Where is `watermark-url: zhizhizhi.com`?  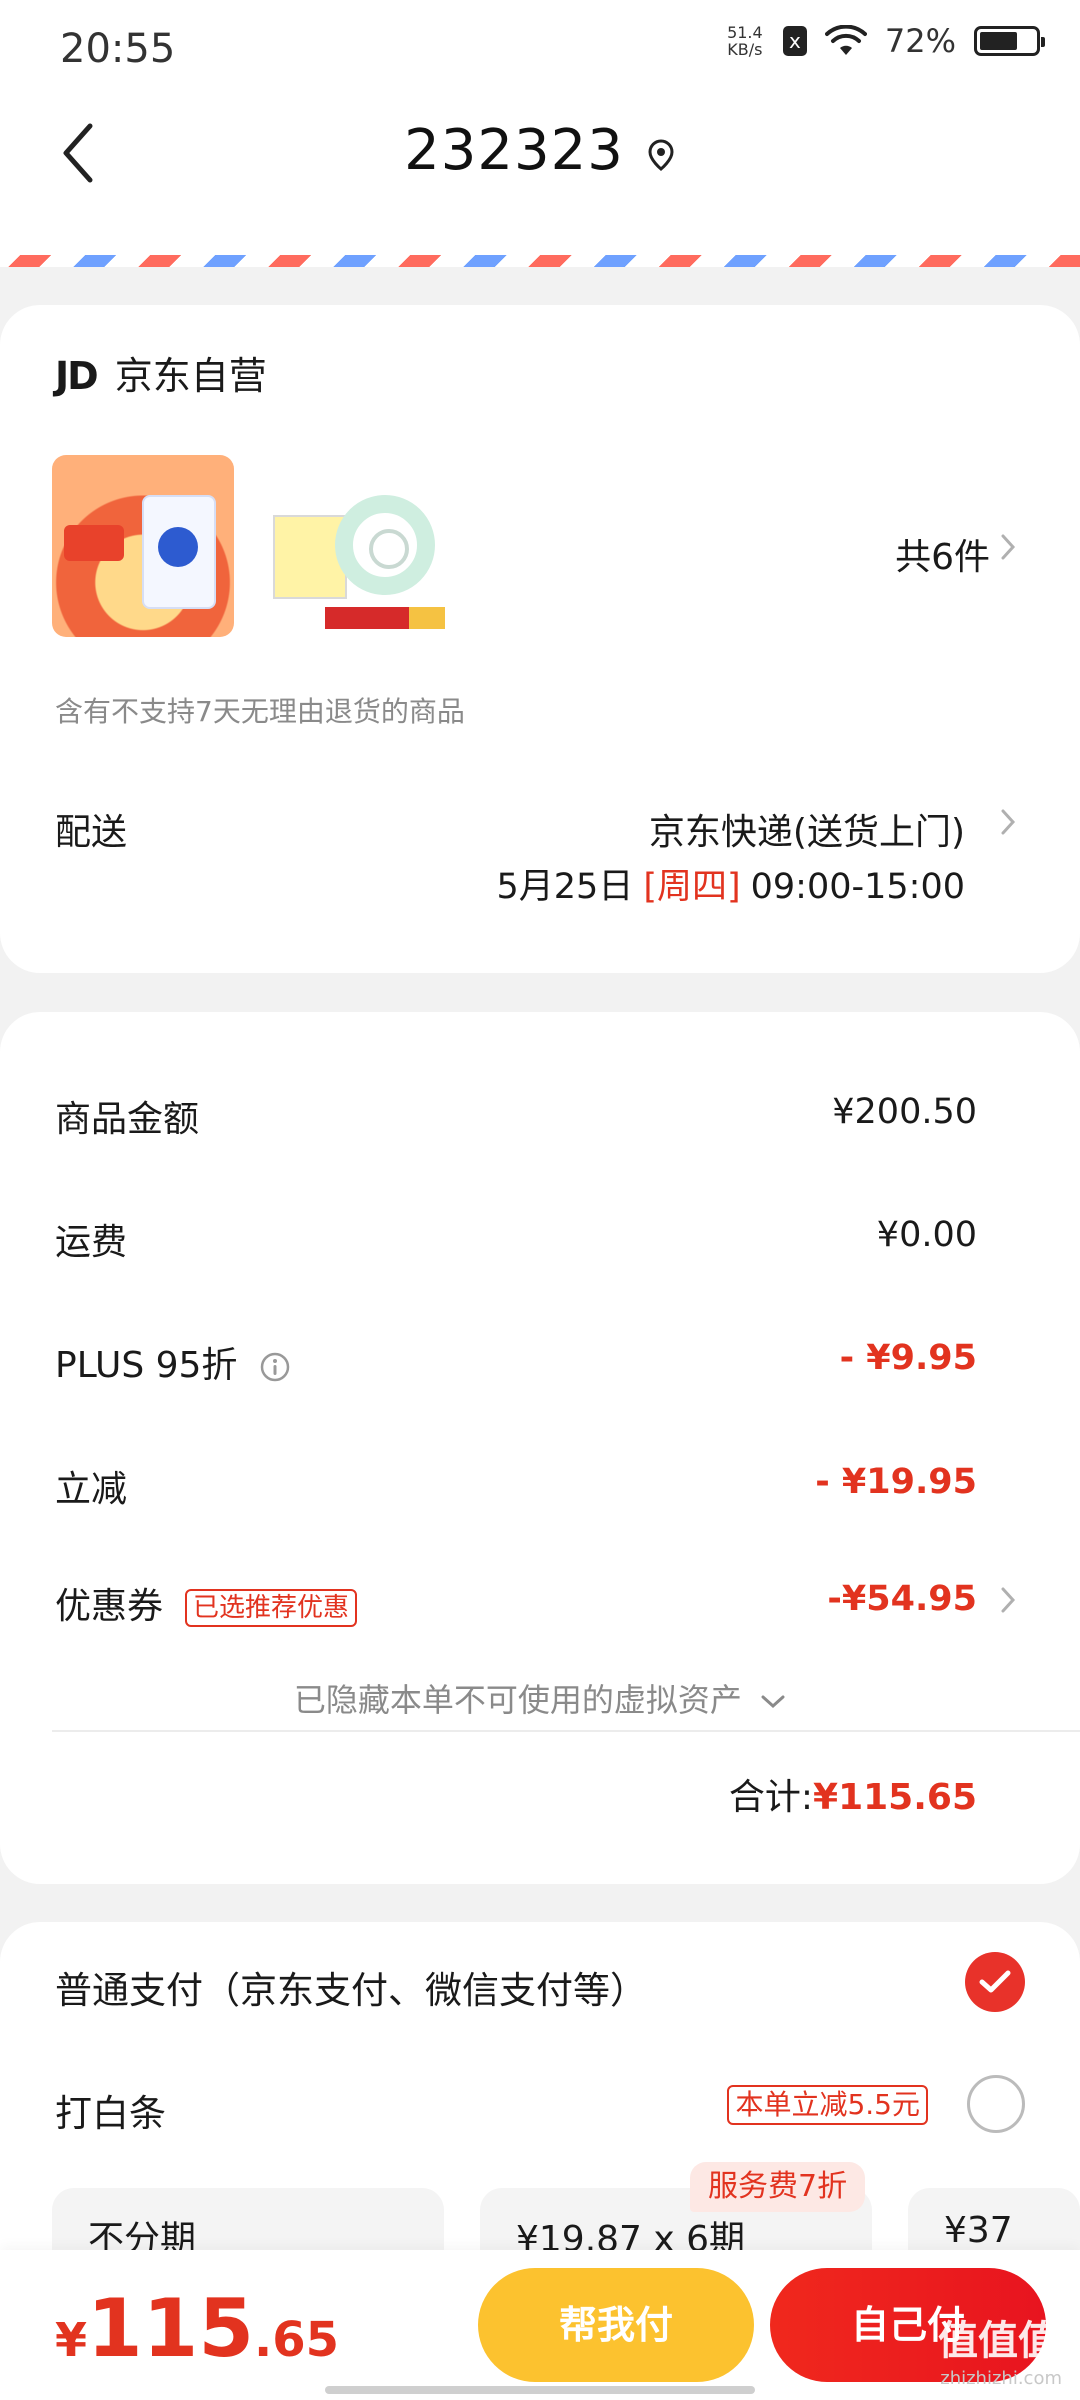
watermark-url: zhizhizhi.com is located at coordinates (1001, 2378).